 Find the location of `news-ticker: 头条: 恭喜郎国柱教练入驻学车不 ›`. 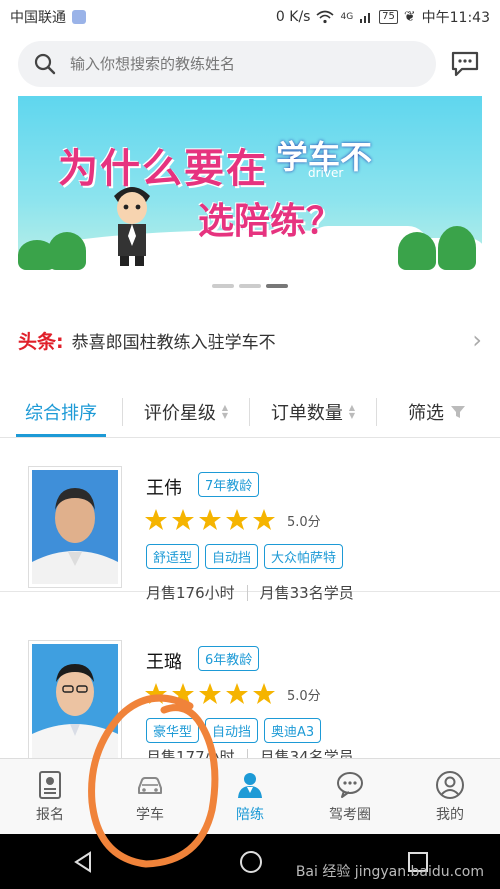

news-ticker: 头条: 恭喜郎国柱教练入驻学车不 › is located at coordinates (250, 340).